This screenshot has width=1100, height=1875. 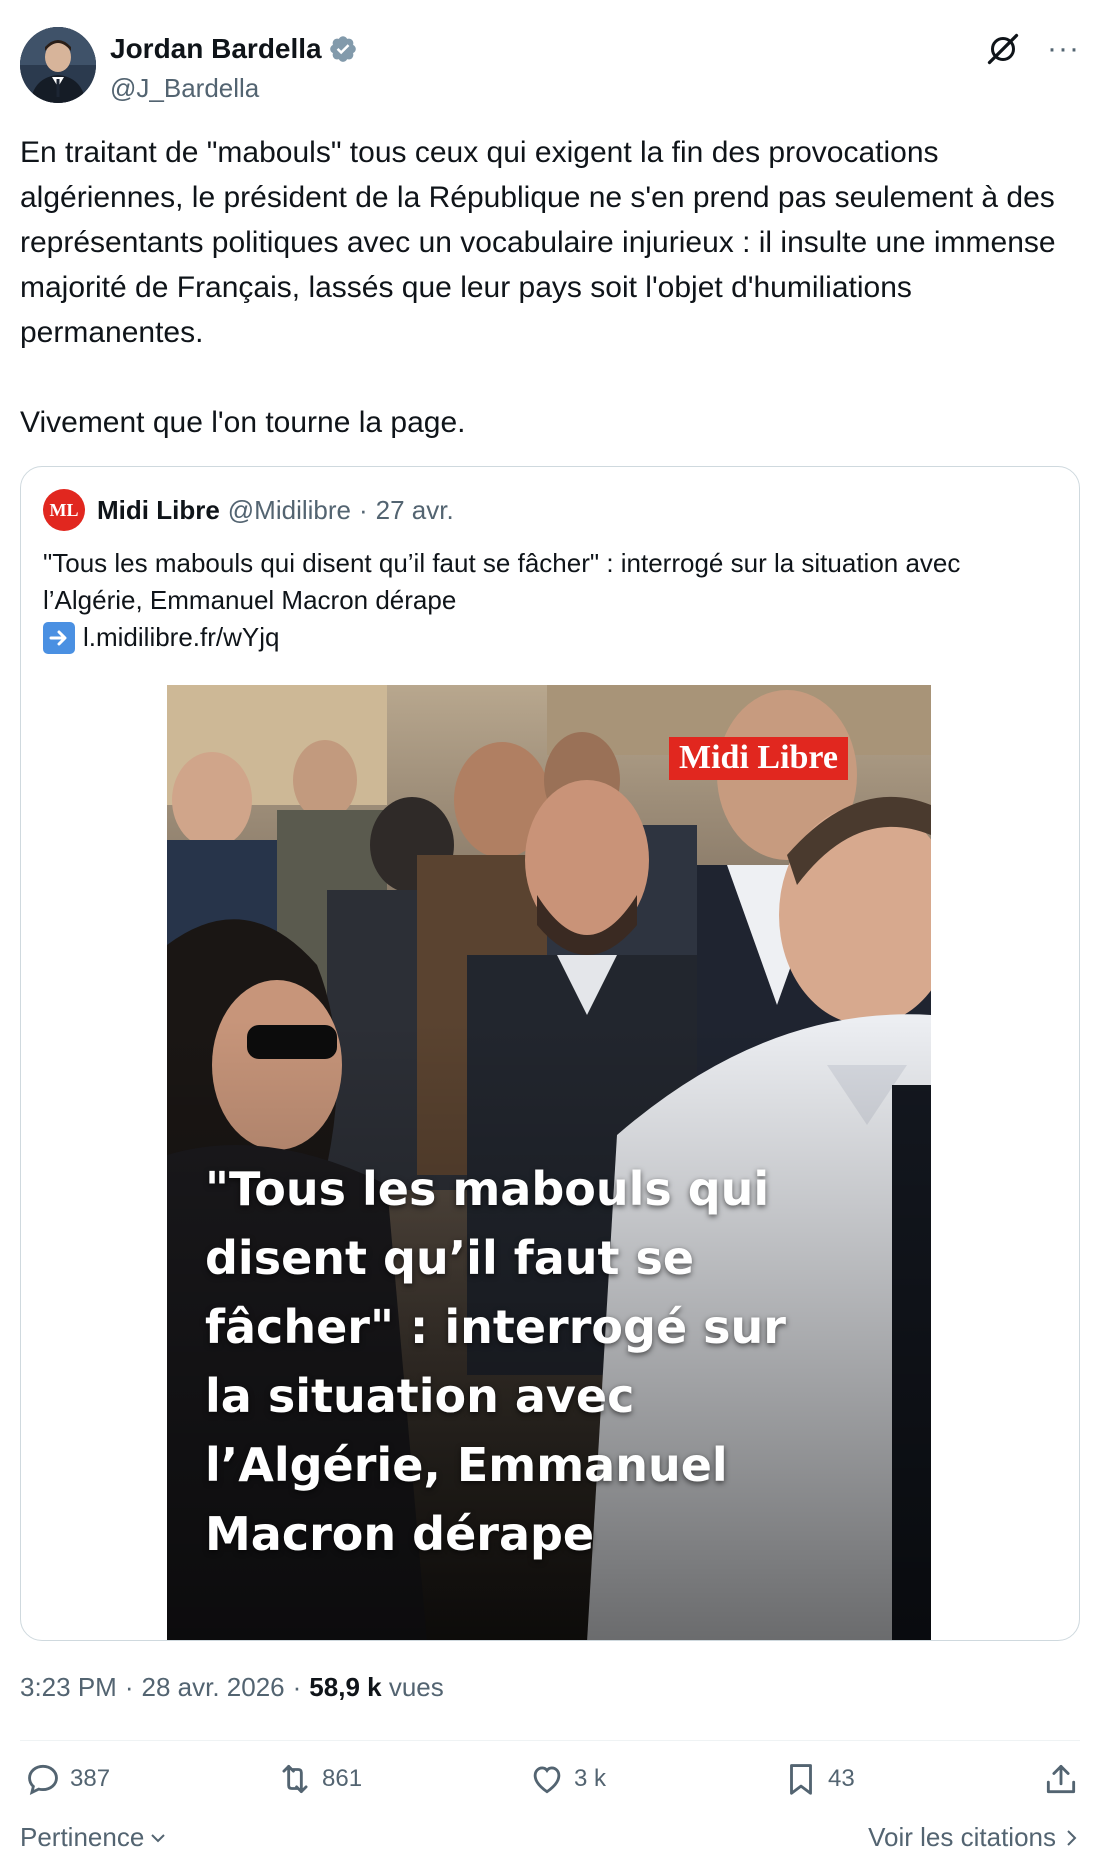 I want to click on share-icon, so click(x=1061, y=1779).